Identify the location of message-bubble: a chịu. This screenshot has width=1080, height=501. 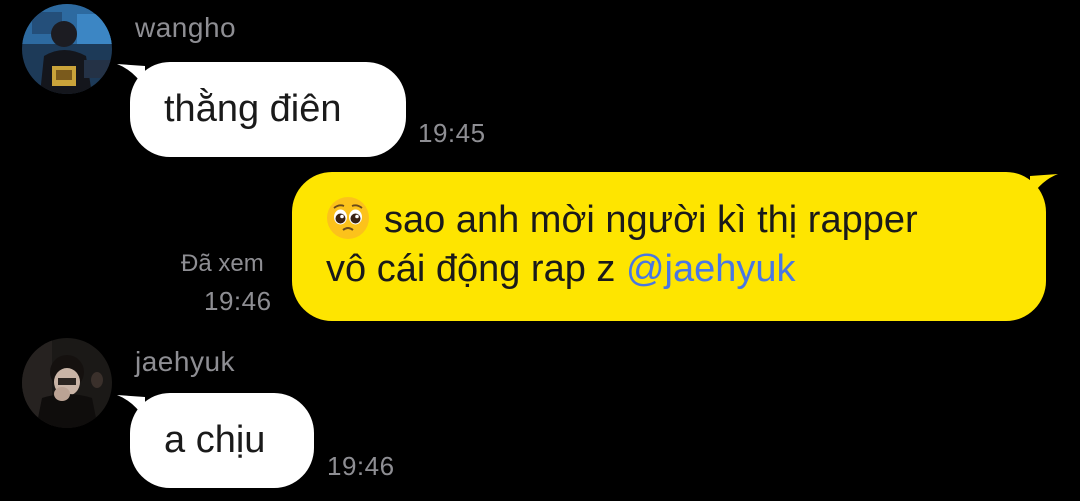
(222, 440).